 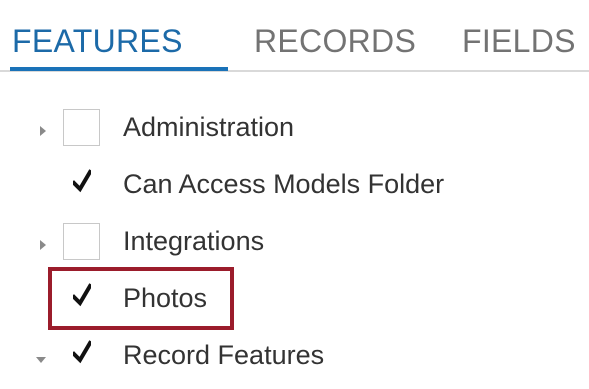 I want to click on administration-checkbox, so click(x=81, y=127).